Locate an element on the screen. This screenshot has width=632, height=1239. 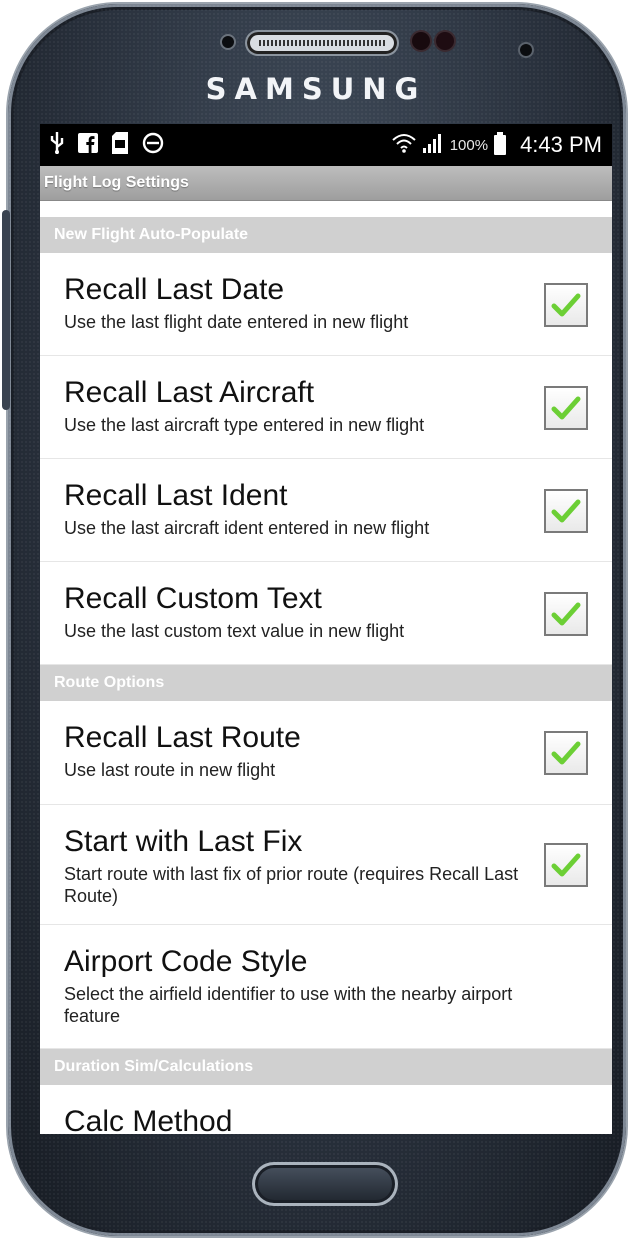
pref-title: Start with Last Fix is located at coordinates (183, 841).